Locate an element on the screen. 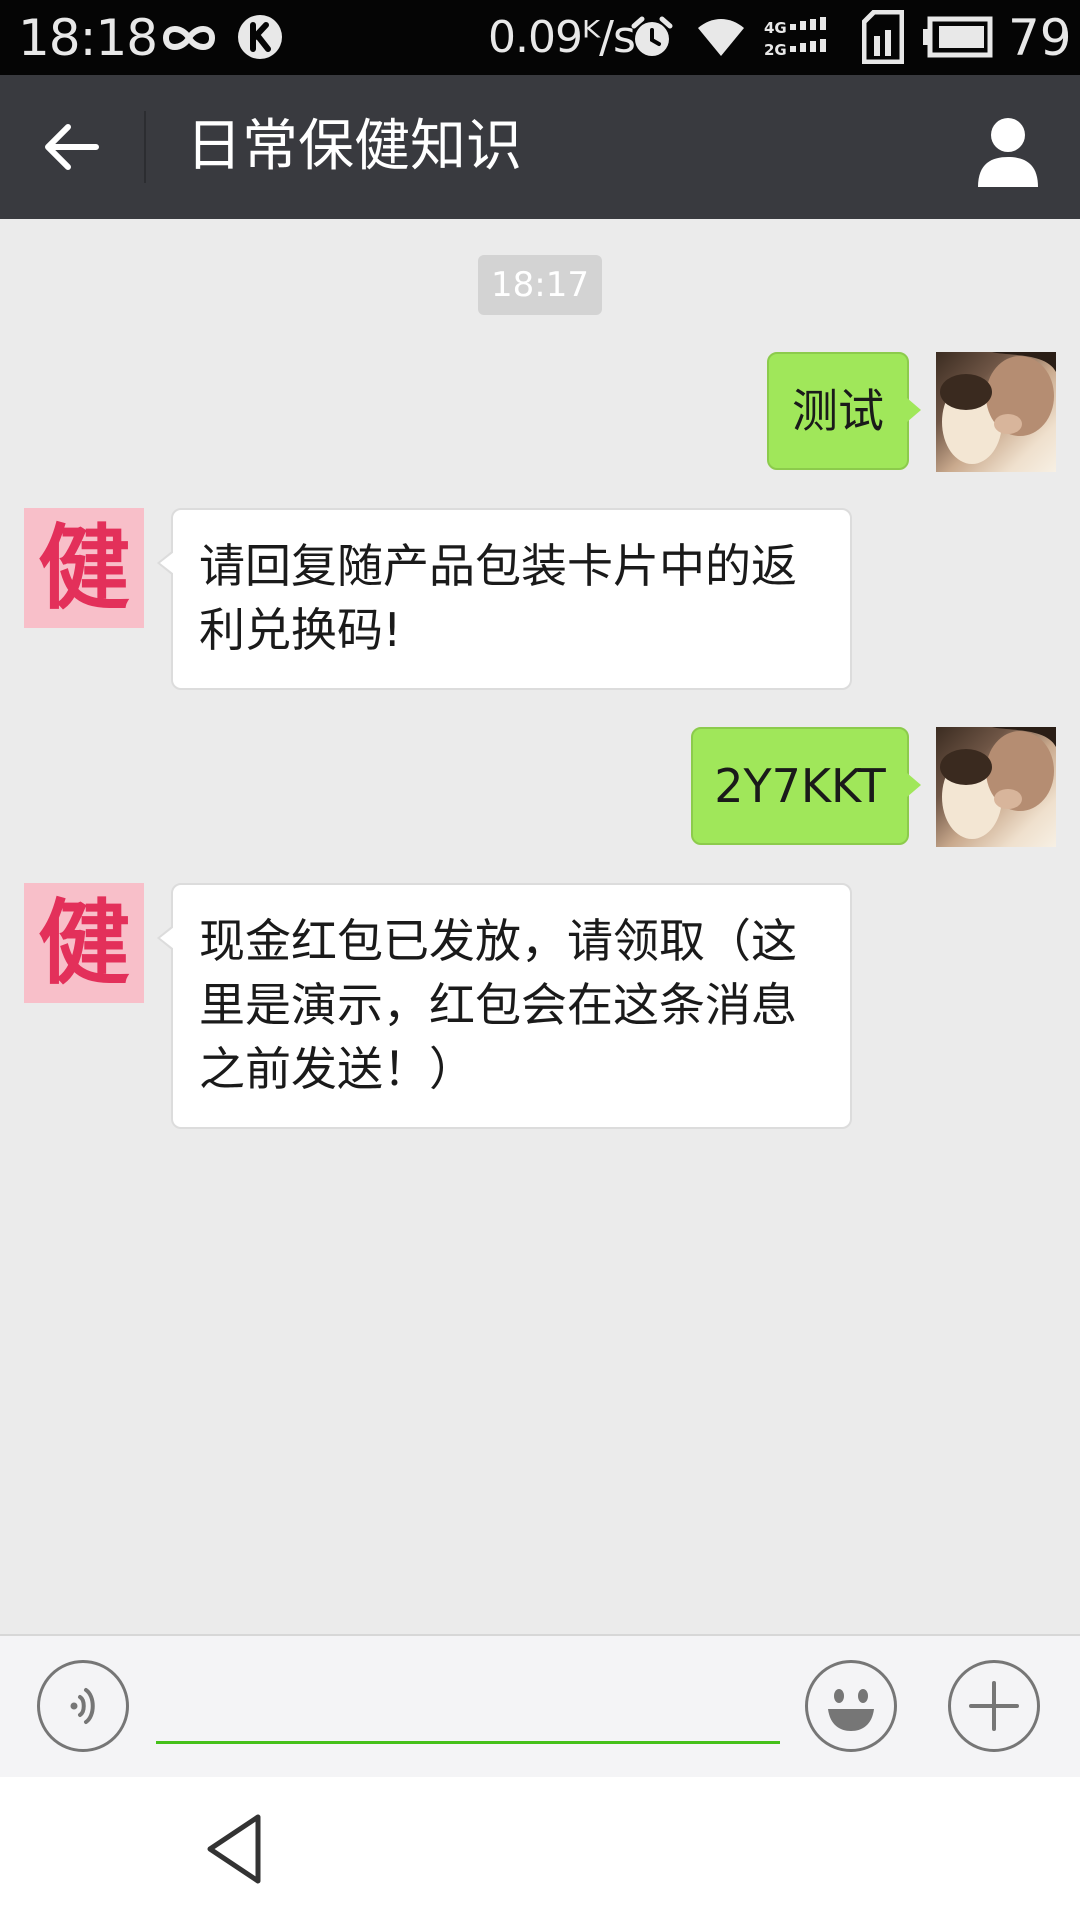 The height and width of the screenshot is (1920, 1080). incoming-message-bubble: 请回复随产品包装卡片中的返利兑换码! is located at coordinates (504, 599).